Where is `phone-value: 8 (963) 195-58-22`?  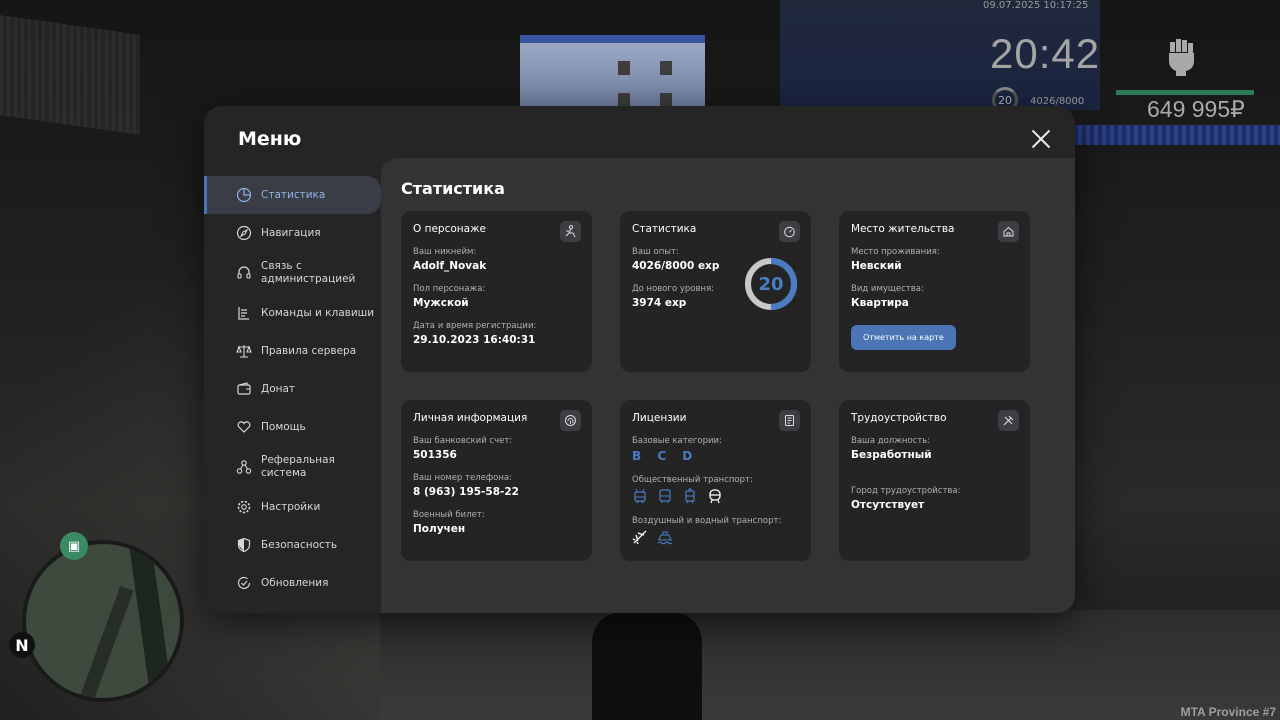
phone-value: 8 (963) 195-58-22 is located at coordinates (466, 492).